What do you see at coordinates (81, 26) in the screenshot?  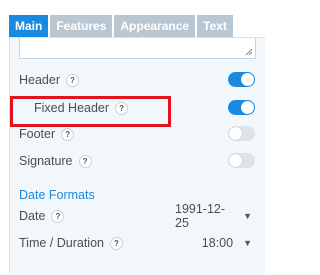 I see `tab-features: Features` at bounding box center [81, 26].